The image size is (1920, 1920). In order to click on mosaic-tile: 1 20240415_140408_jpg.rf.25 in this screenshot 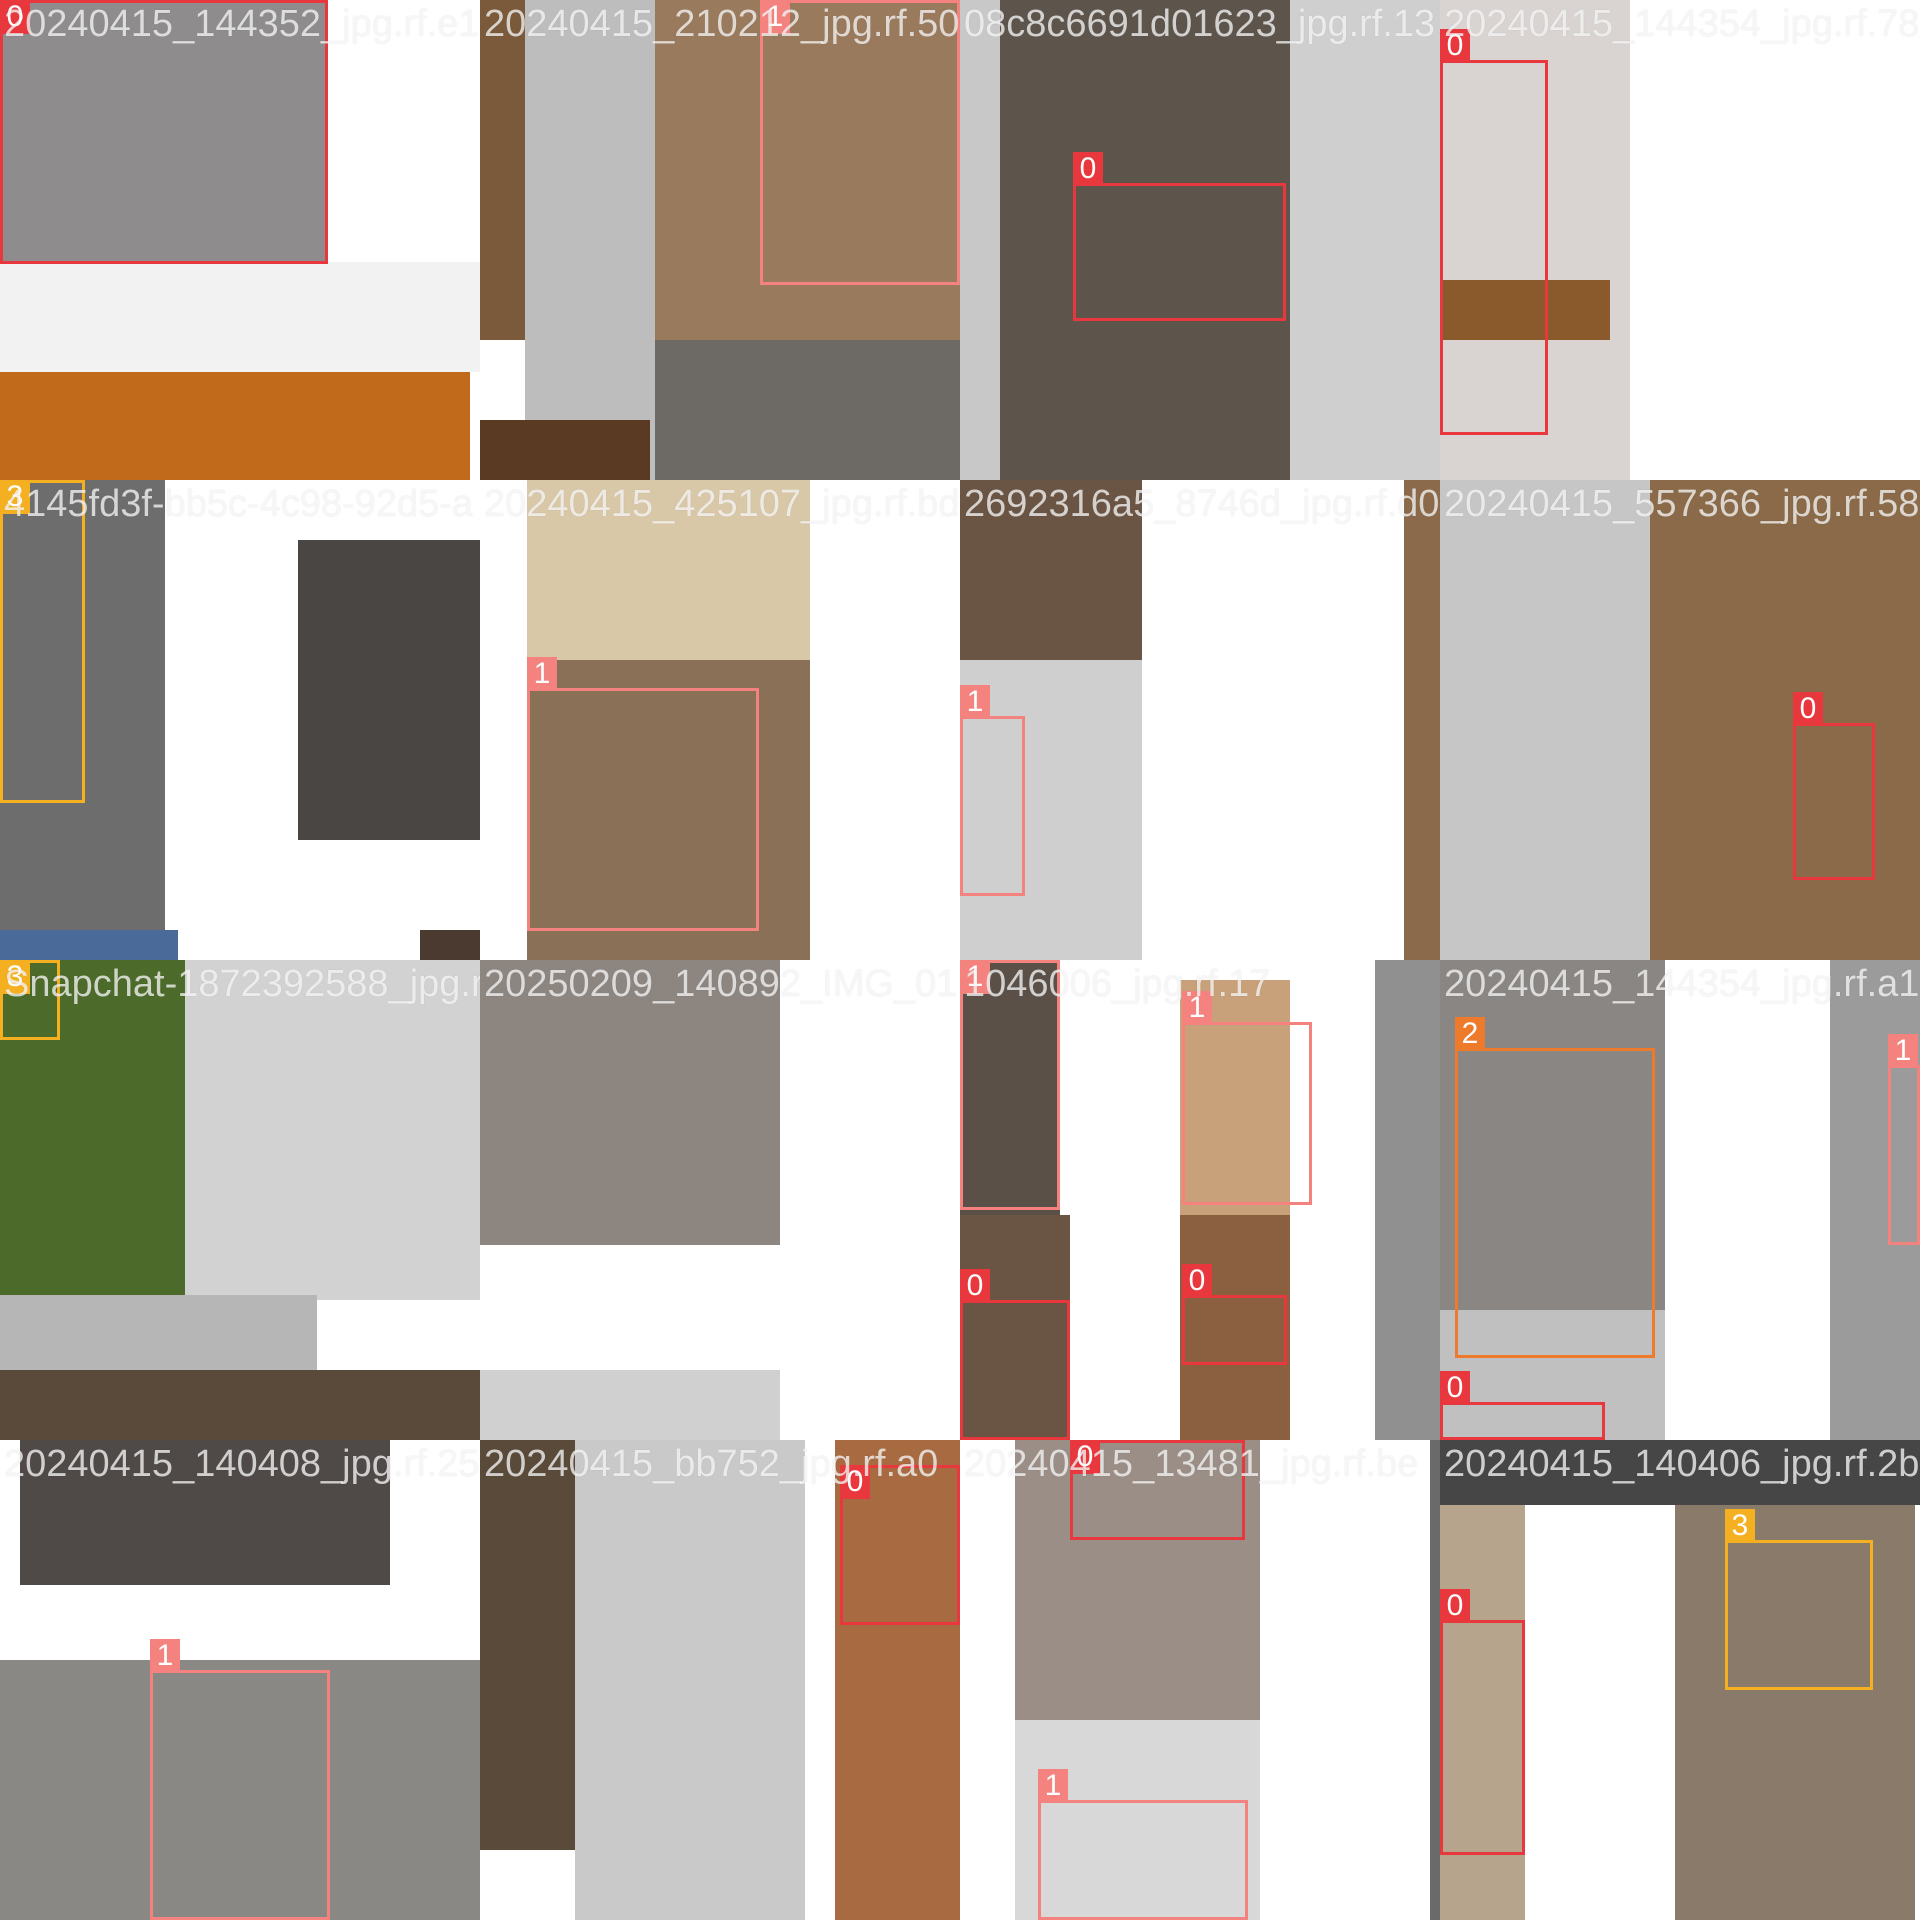, I will do `click(240, 1680)`.